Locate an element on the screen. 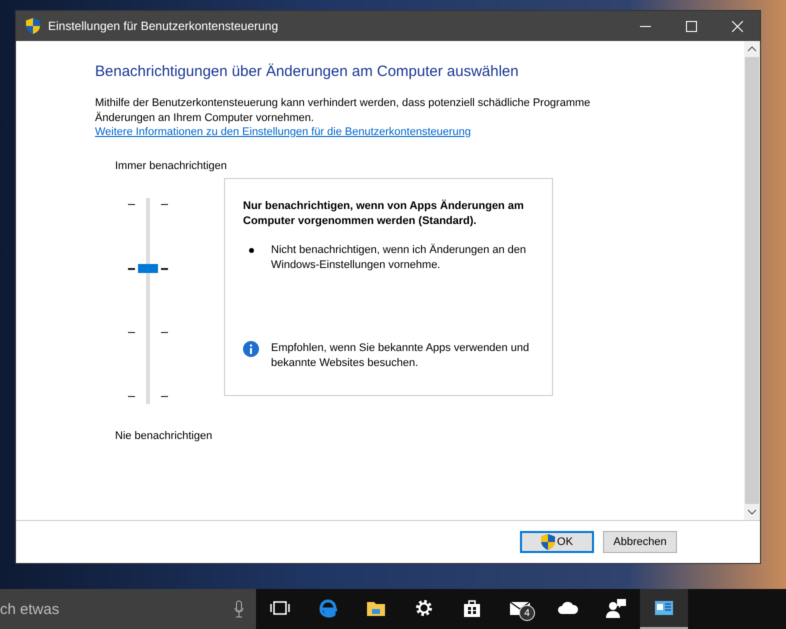  notification-badge: 4 is located at coordinates (527, 613).